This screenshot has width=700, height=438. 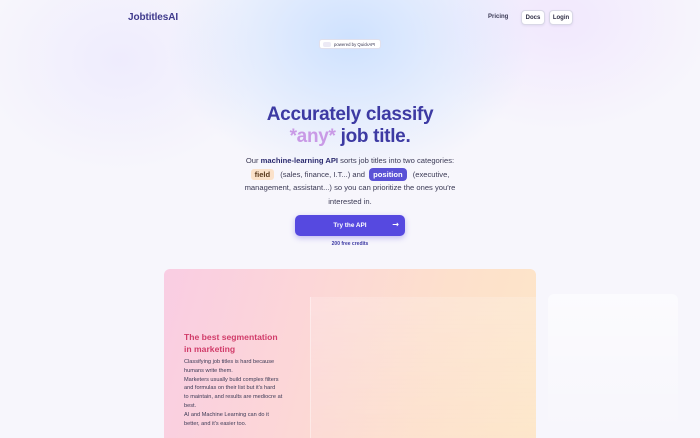 What do you see at coordinates (323, 174) in the screenshot?
I see `desc-field-examples: (sales, finance, I.T...) and` at bounding box center [323, 174].